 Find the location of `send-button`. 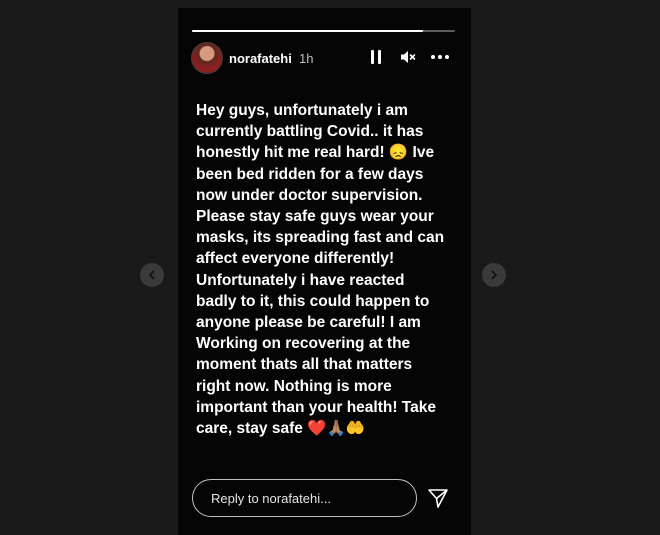

send-button is located at coordinates (438, 498).